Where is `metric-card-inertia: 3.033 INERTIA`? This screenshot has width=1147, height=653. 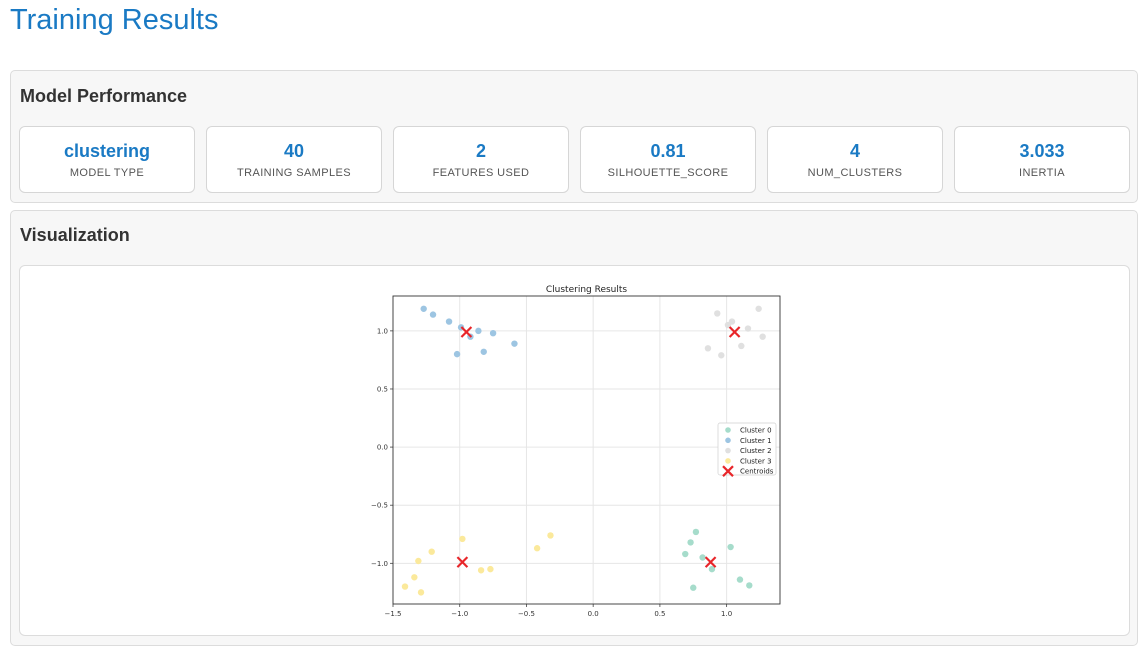
metric-card-inertia: 3.033 INERTIA is located at coordinates (1042, 159).